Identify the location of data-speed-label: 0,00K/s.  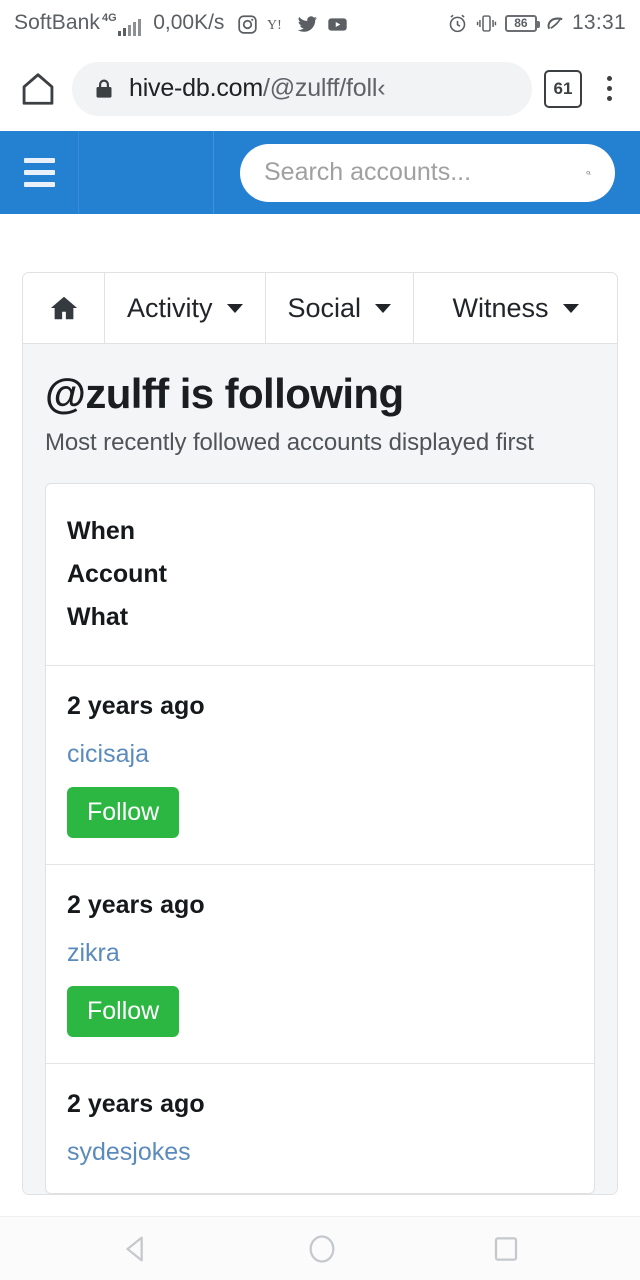
(189, 22).